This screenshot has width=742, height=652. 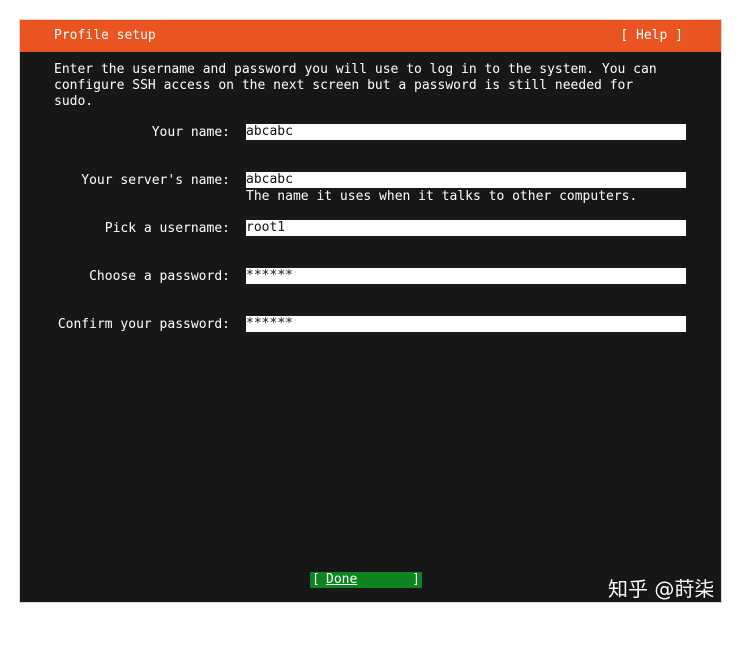 What do you see at coordinates (167, 228) in the screenshot?
I see `username-label: Pick a username:` at bounding box center [167, 228].